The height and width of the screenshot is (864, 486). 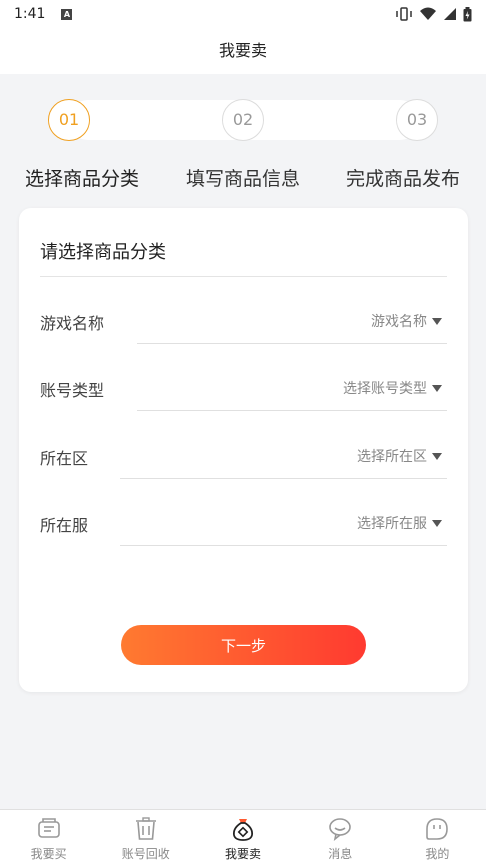 I want to click on region-select: 选择所在区, so click(x=399, y=456).